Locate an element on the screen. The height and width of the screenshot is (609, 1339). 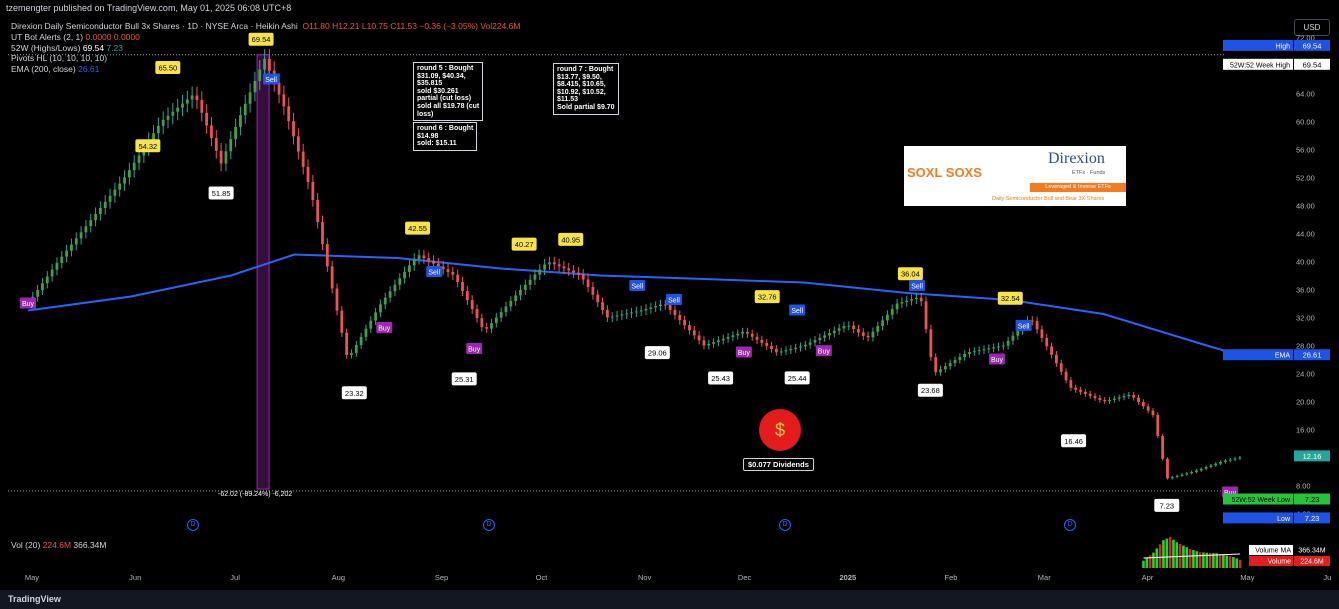
x-tick-label: Aug is located at coordinates (338, 577).